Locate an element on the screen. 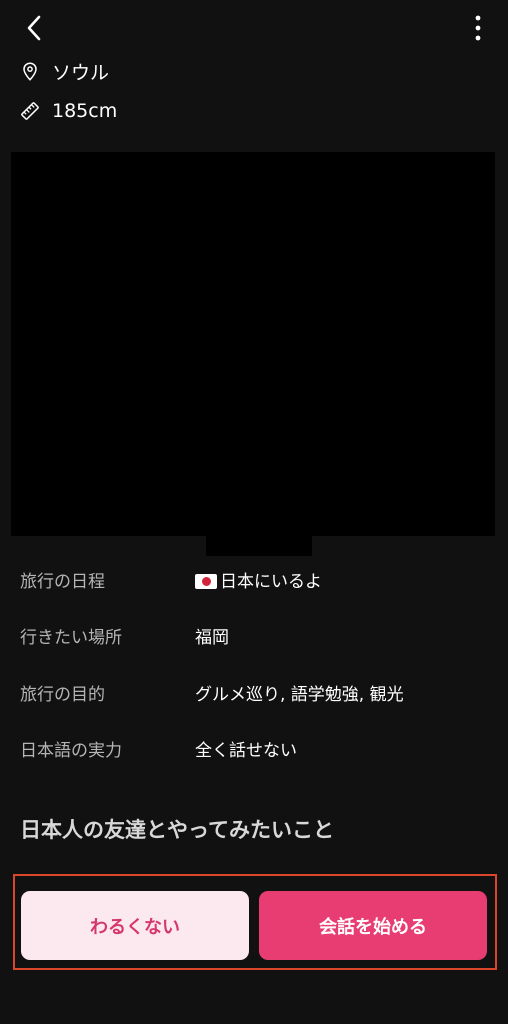 Image resolution: width=508 pixels, height=1024 pixels. chevron-left-icon is located at coordinates (34, 28).